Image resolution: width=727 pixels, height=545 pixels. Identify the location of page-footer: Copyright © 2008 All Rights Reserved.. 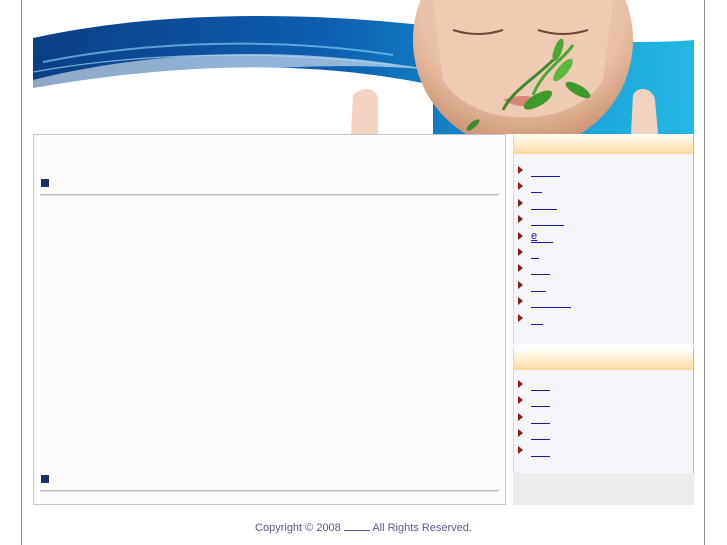
(363, 527).